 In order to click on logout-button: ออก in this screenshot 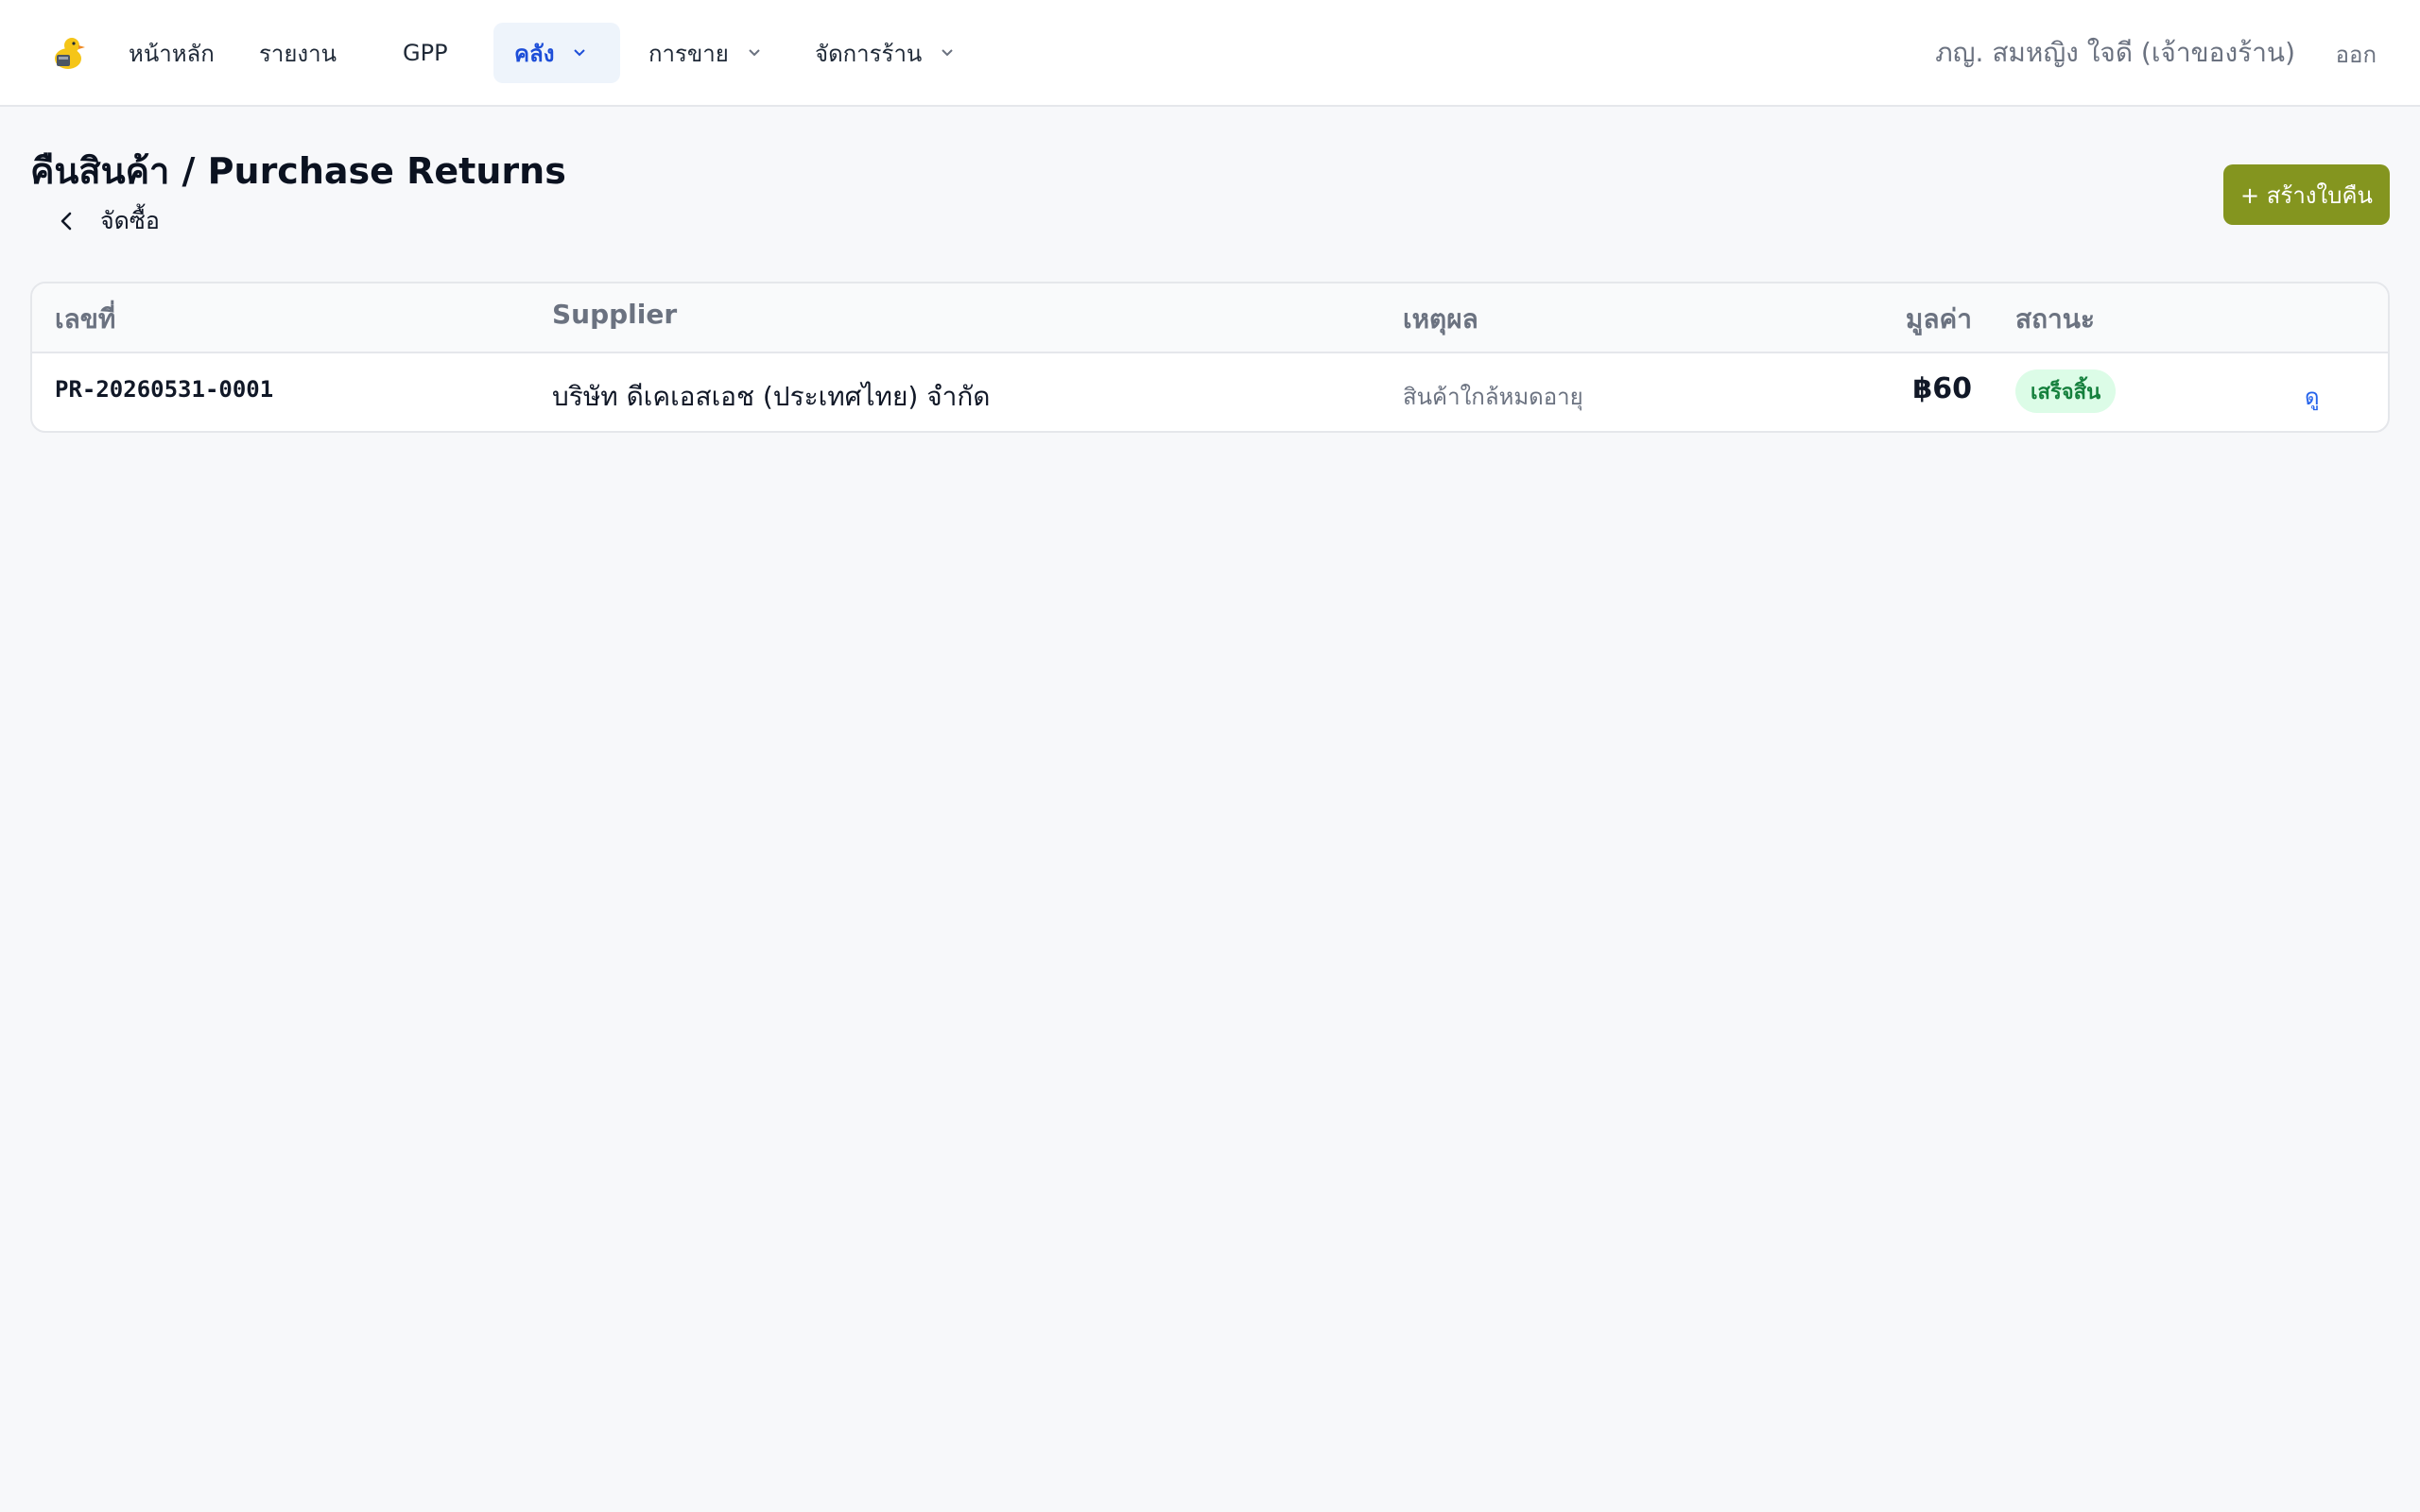, I will do `click(2356, 54)`.